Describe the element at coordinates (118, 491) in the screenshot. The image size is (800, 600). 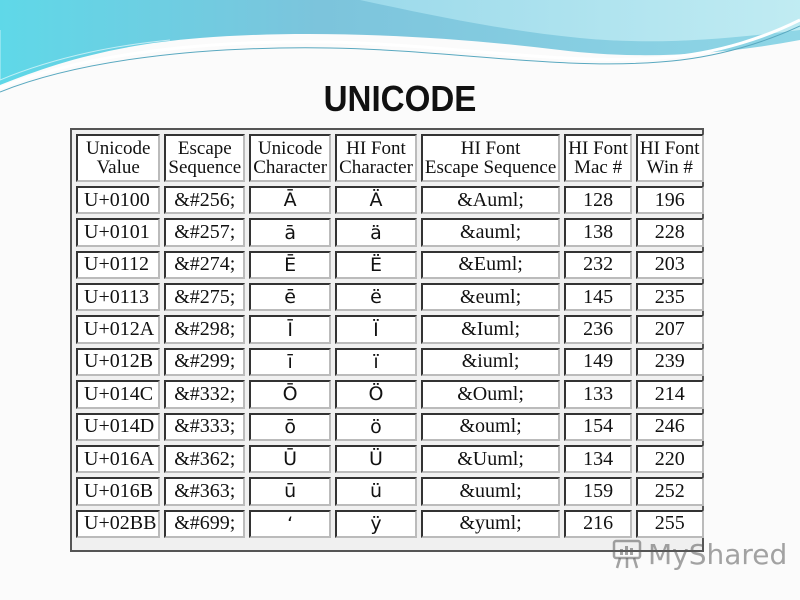
I see `cell-unicode-value: U+016B` at that location.